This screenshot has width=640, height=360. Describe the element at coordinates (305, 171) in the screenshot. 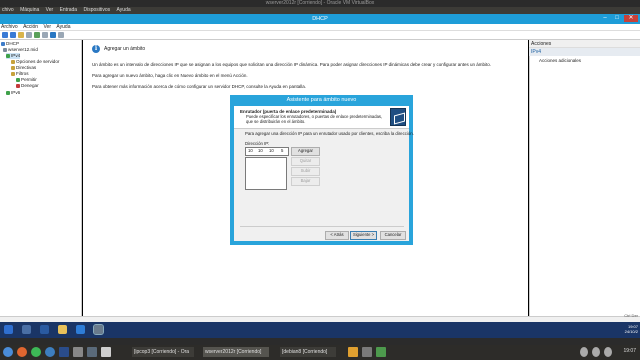

I see `move-up-button: Subir` at that location.